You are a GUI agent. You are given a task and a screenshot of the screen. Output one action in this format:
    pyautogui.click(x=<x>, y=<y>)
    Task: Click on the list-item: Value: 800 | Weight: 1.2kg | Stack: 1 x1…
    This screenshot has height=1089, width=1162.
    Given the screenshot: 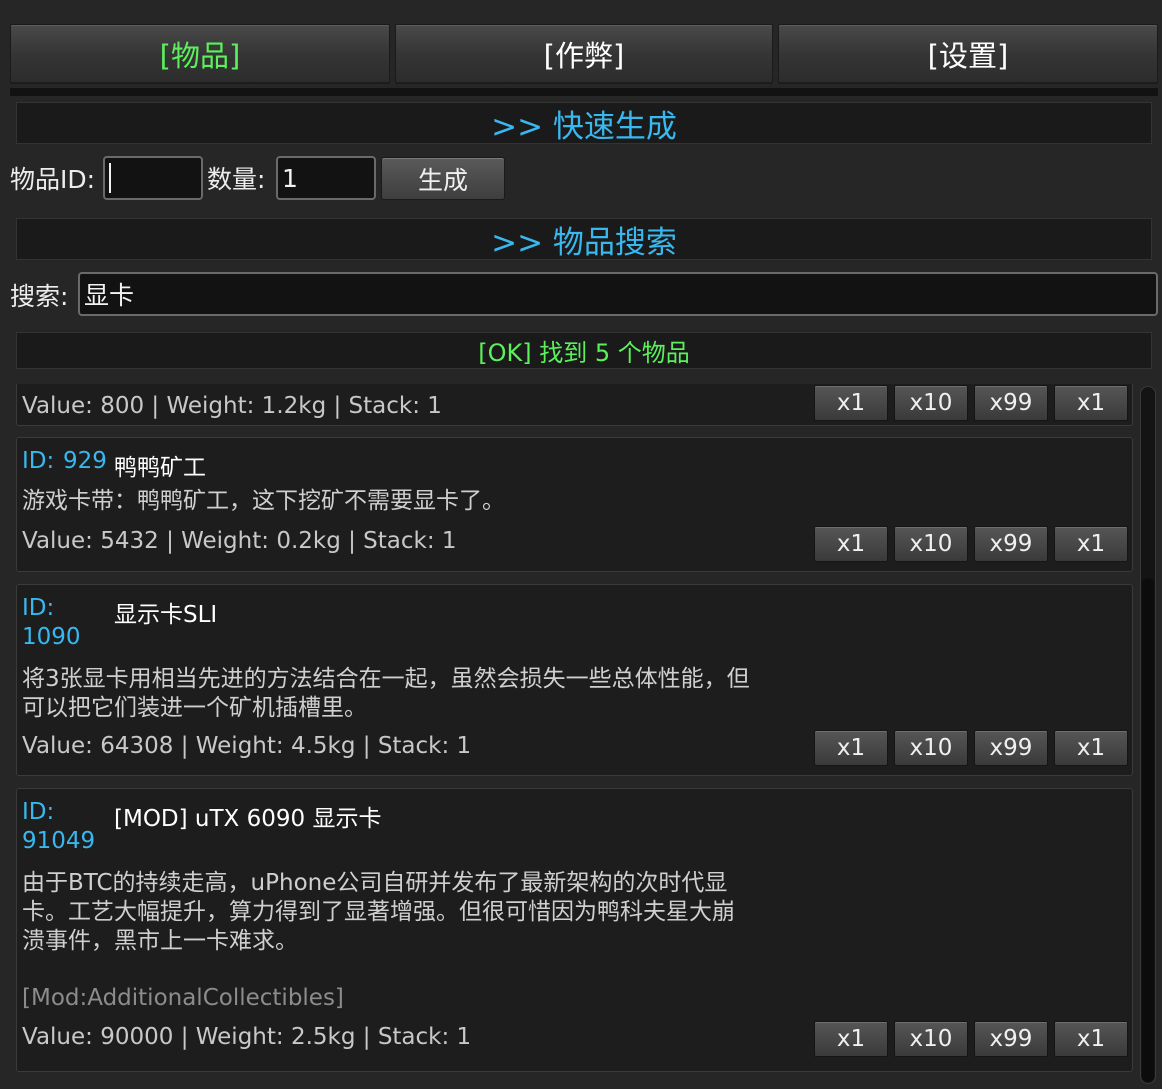 What is the action you would take?
    pyautogui.click(x=574, y=405)
    